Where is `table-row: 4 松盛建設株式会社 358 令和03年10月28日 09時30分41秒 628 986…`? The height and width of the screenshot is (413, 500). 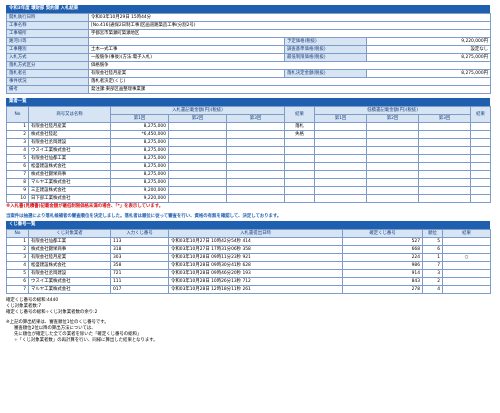 table-row: 4 松盛建設株式会社 358 令和03年10月28日 09時30分41秒 628 986… is located at coordinates (248, 265).